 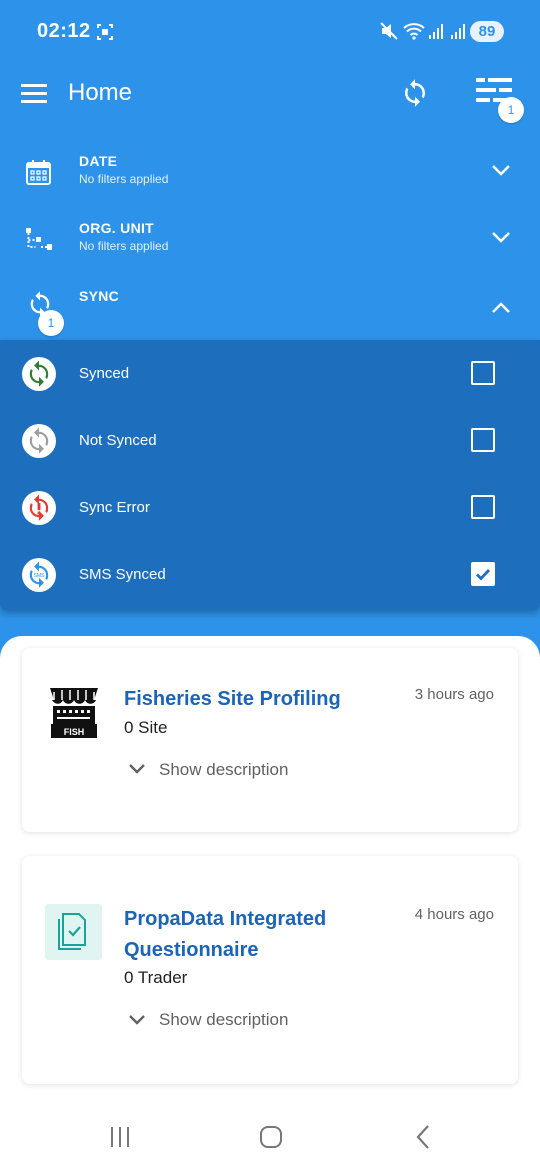 What do you see at coordinates (270, 440) in the screenshot?
I see `sync-option-not-synced: Not Synced` at bounding box center [270, 440].